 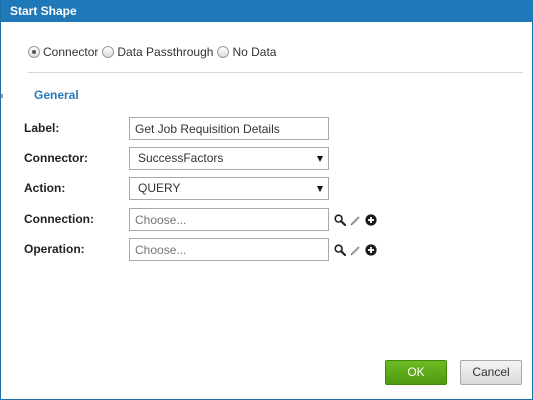 What do you see at coordinates (45, 188) in the screenshot?
I see `action-field-caption: Action:` at bounding box center [45, 188].